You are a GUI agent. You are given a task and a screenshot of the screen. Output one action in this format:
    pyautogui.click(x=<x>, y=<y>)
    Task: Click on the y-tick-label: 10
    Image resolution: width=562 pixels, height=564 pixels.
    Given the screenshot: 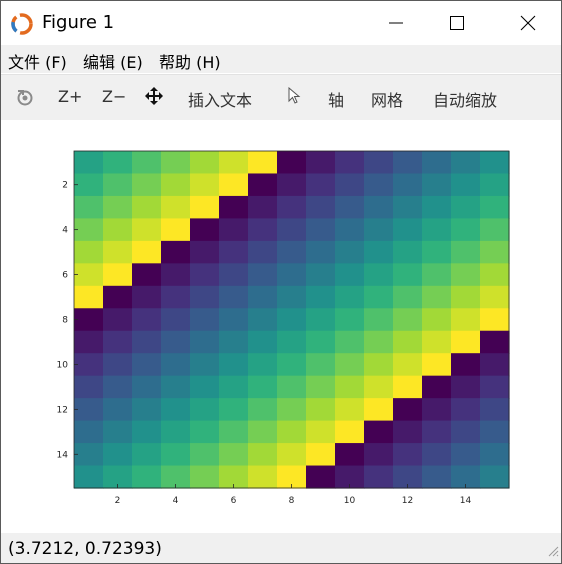 What is the action you would take?
    pyautogui.click(x=63, y=365)
    